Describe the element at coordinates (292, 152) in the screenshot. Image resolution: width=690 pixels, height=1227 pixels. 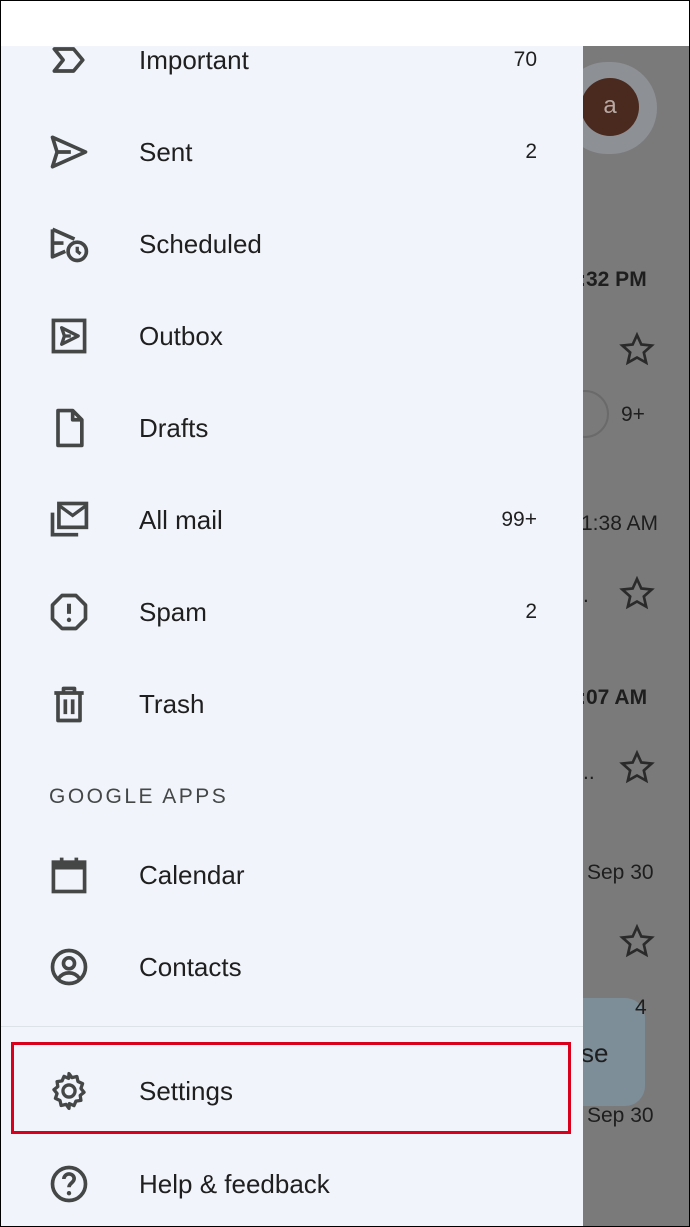
I see `drawer-item-sent: Sent 2` at that location.